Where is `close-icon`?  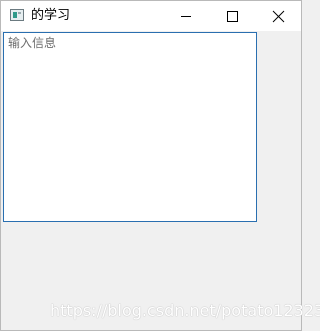
close-icon is located at coordinates (278, 16).